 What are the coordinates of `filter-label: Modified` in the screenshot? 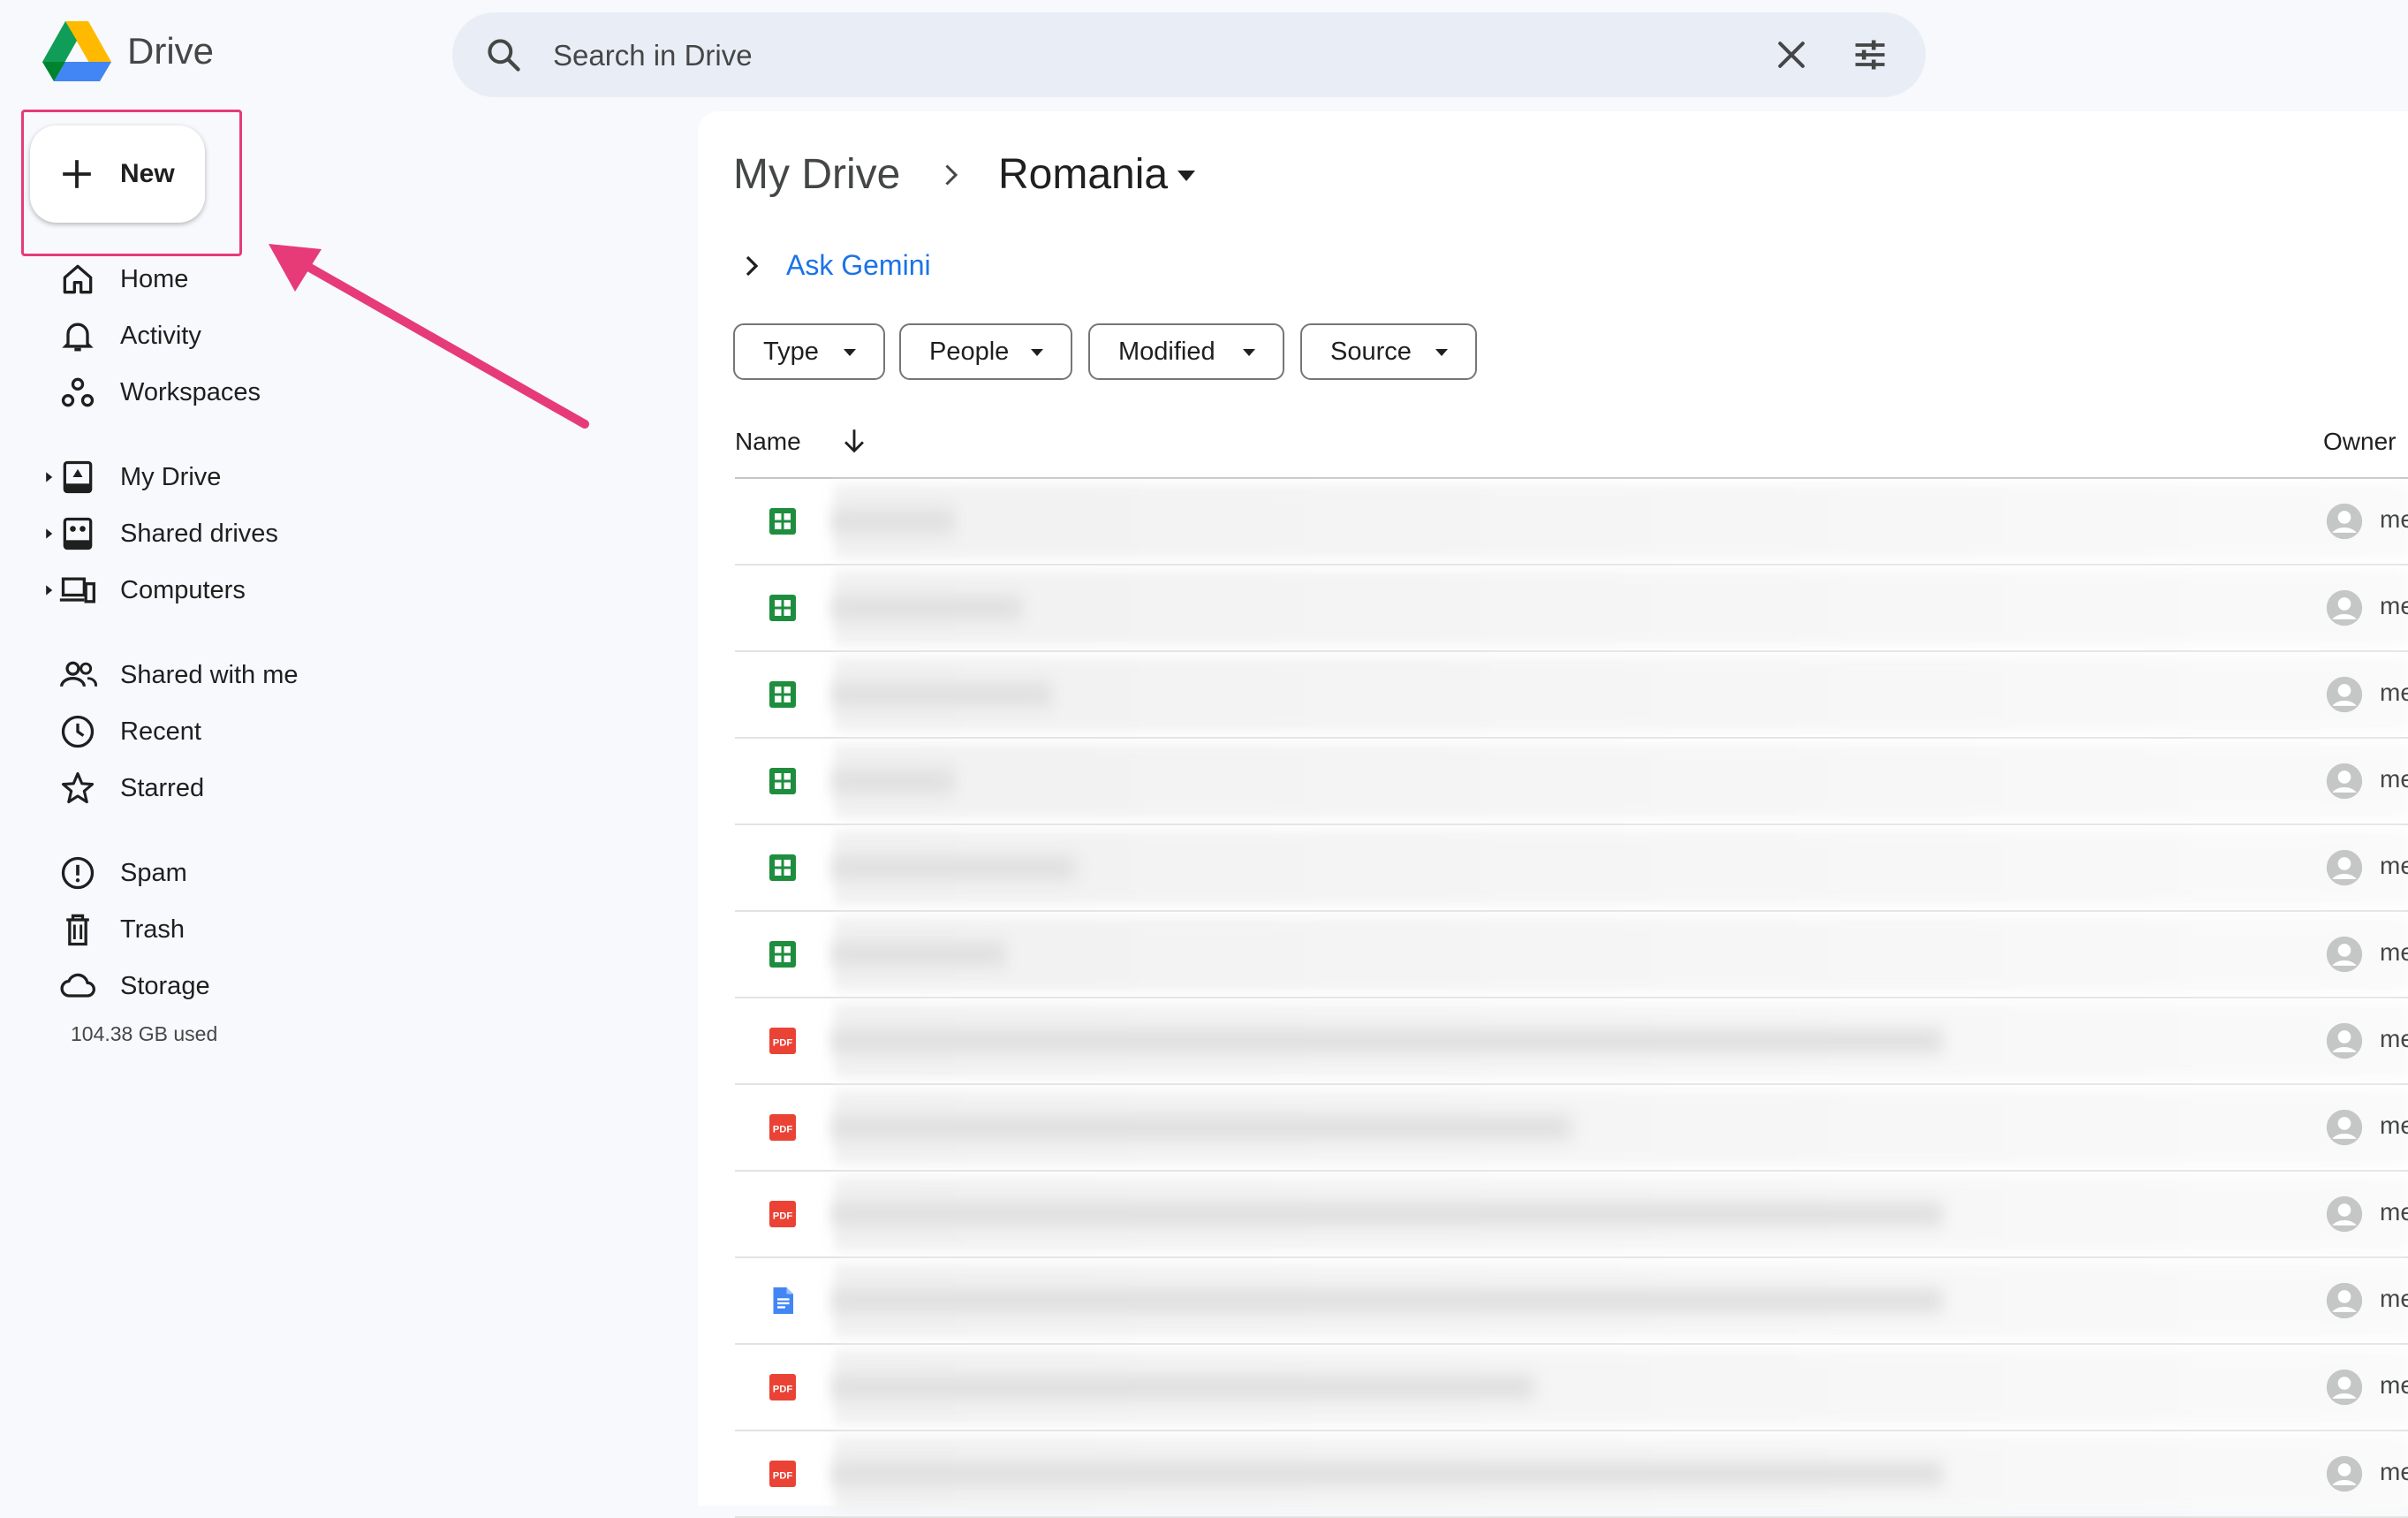 It's located at (1166, 351).